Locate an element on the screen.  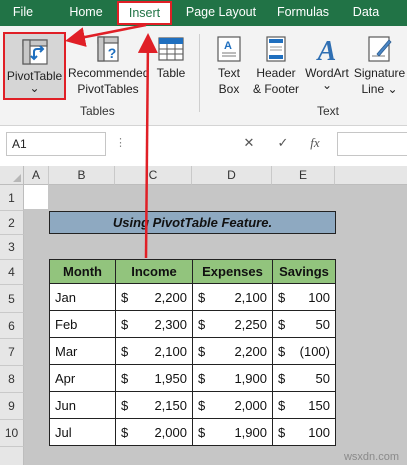
table-row: Mar $2,100 $2,200 $ (100) is located at coordinates (192, 351).